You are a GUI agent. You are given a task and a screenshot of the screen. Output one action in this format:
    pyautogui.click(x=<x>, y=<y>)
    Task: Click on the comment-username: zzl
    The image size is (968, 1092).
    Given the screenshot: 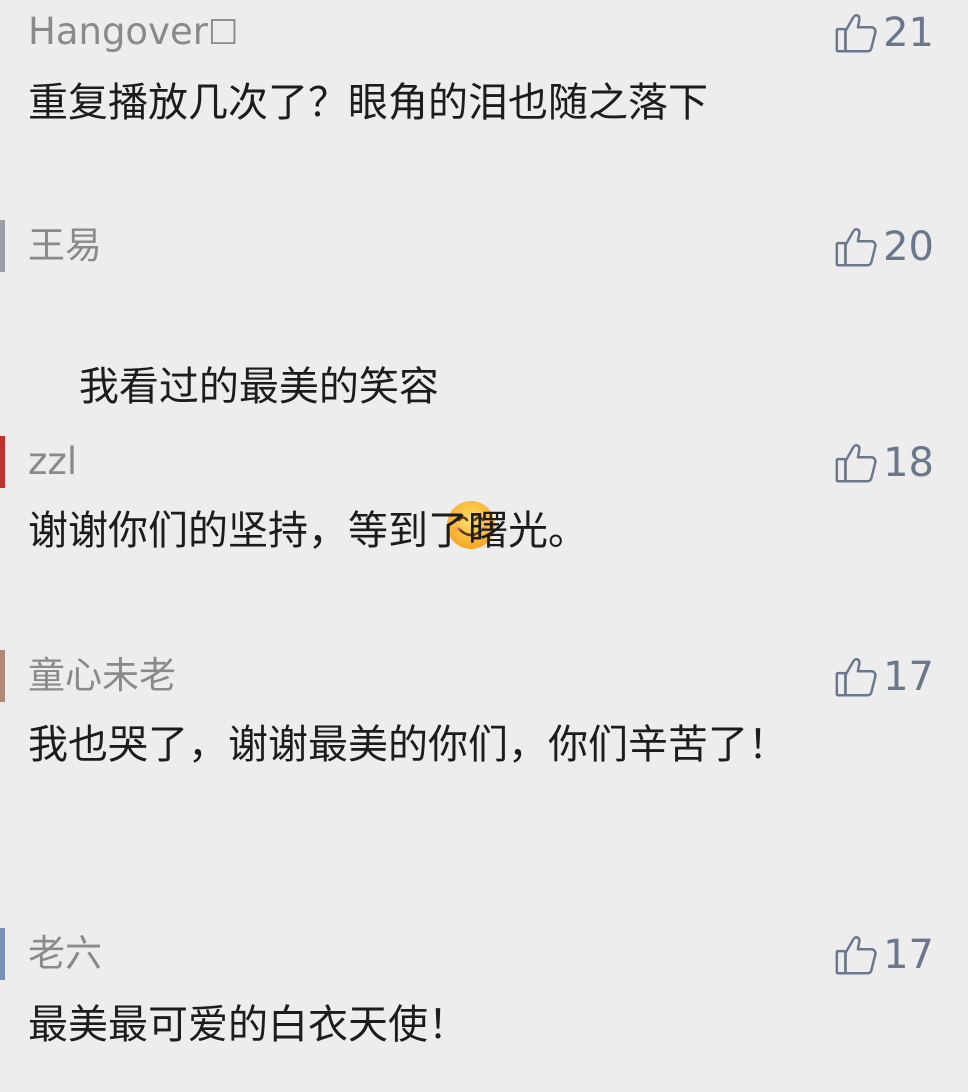 What is the action you would take?
    pyautogui.click(x=52, y=462)
    